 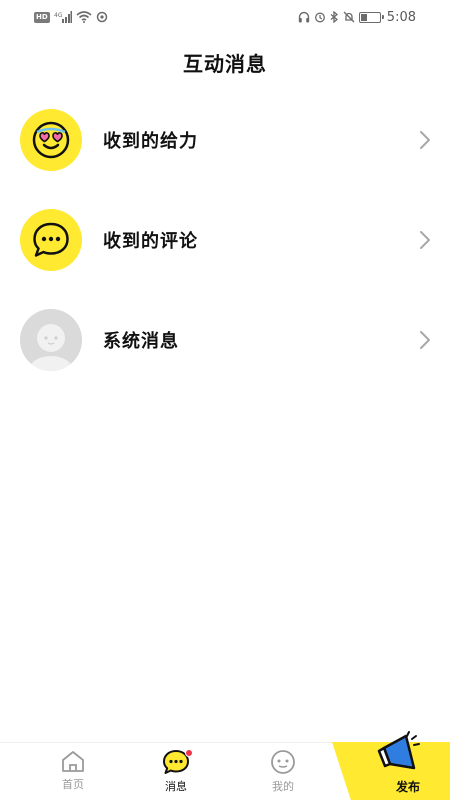 I want to click on publish-label: 发布, so click(x=407, y=787).